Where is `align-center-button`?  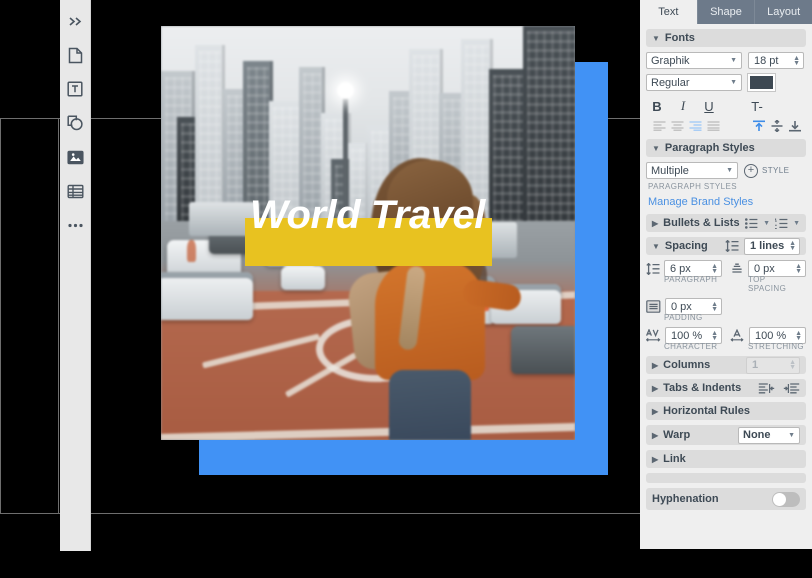
align-center-button is located at coordinates (677, 126).